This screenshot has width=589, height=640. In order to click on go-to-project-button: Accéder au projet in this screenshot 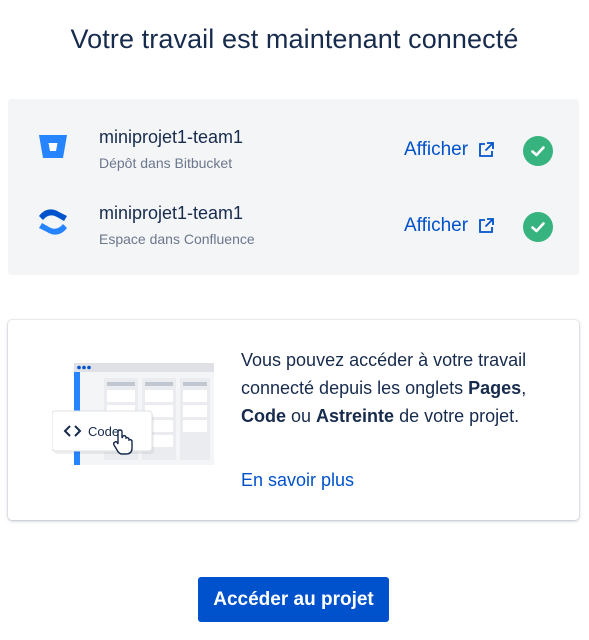, I will do `click(293, 599)`.